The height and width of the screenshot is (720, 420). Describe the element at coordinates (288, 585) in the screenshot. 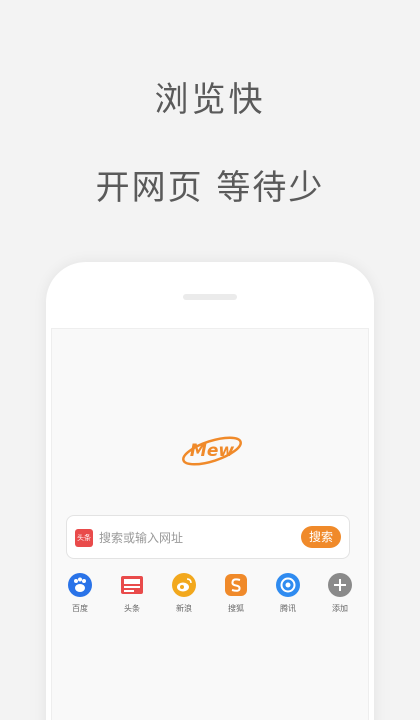

I see `tencent-icon` at that location.